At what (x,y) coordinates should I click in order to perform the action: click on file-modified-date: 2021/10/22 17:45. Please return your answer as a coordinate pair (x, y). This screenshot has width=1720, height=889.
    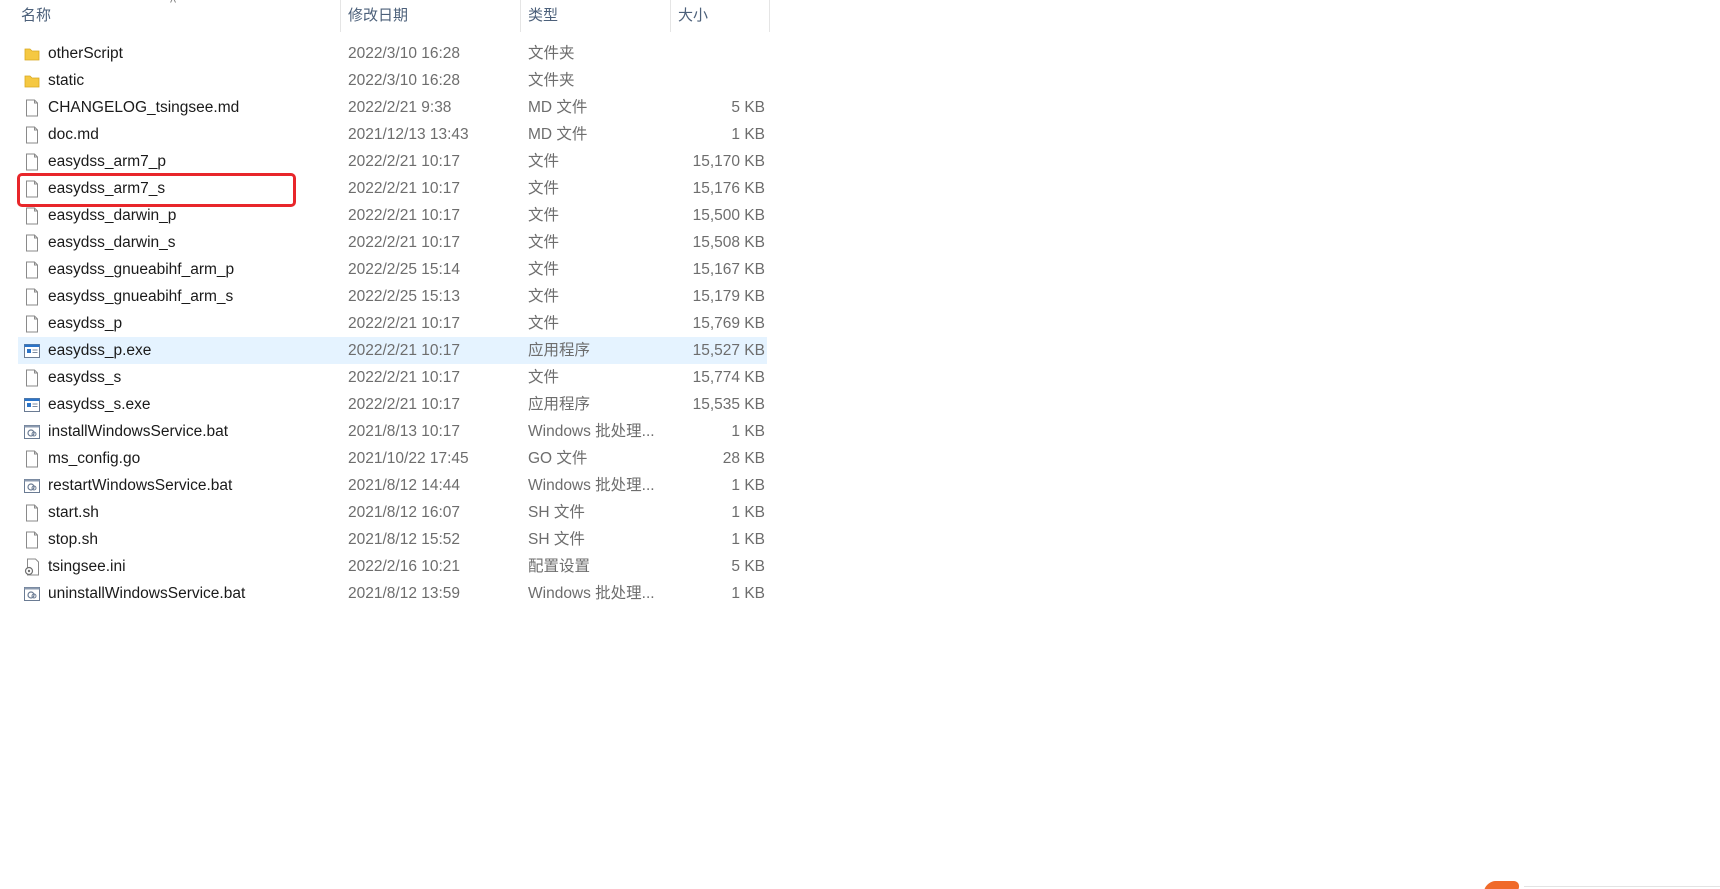
    Looking at the image, I should click on (408, 458).